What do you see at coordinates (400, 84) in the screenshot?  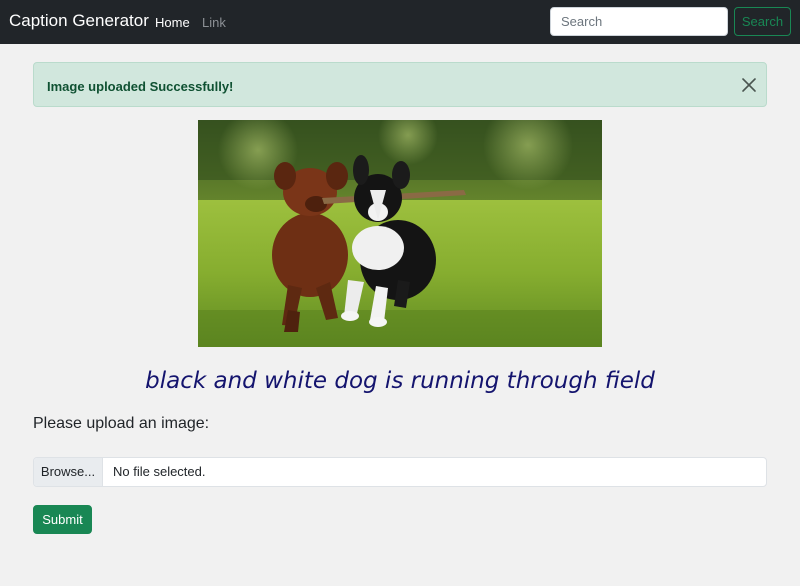 I see `success-alert: Image uploaded Successfully!` at bounding box center [400, 84].